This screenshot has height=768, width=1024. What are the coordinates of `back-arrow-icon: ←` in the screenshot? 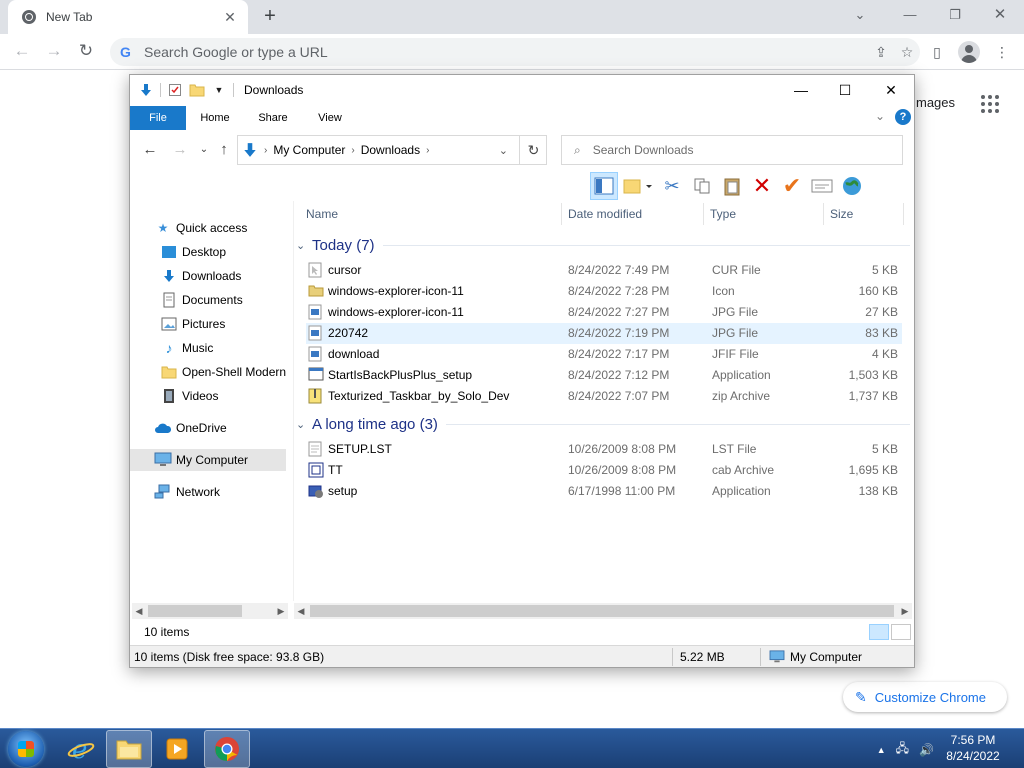 It's located at (22, 52).